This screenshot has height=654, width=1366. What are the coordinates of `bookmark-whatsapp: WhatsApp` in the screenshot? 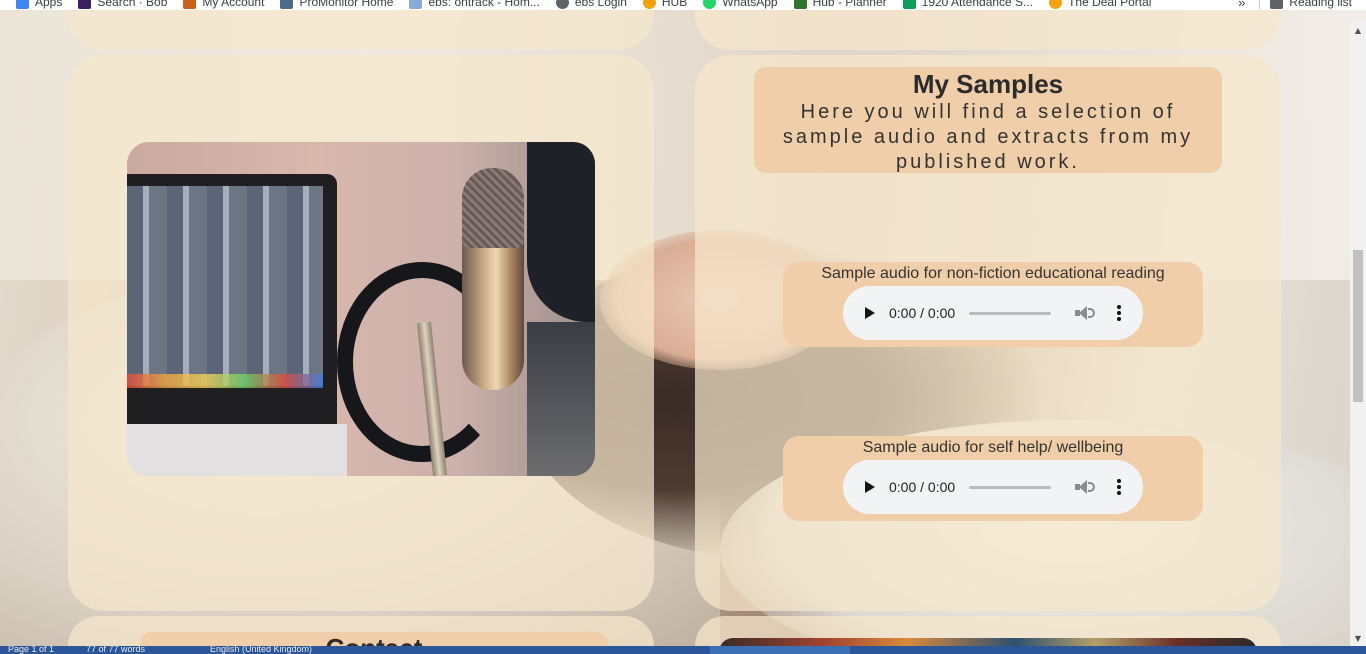 It's located at (740, 4).